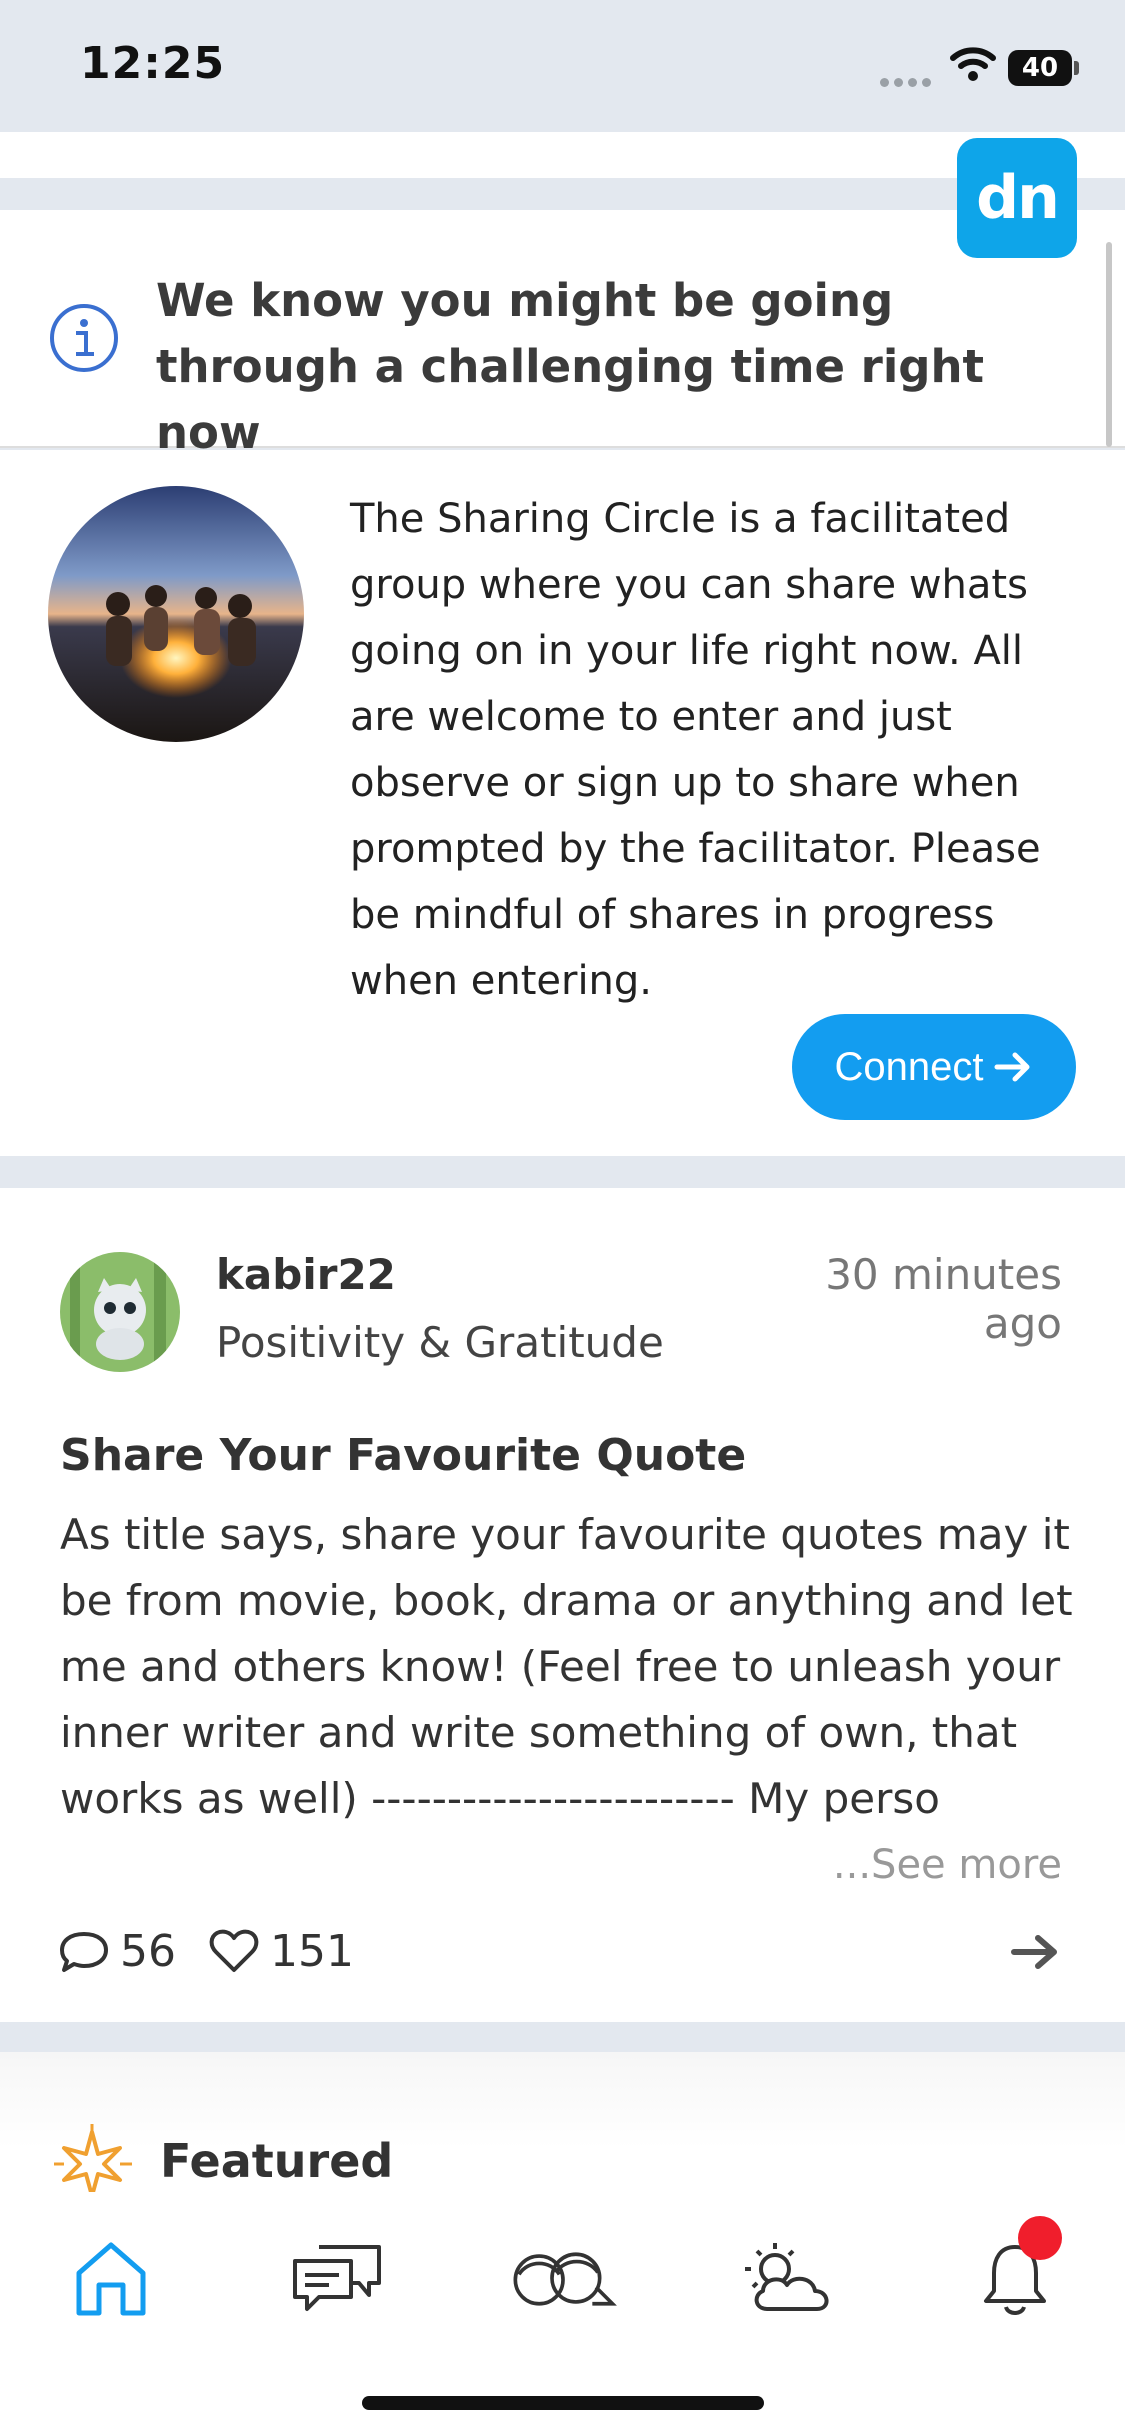 This screenshot has height=2436, width=1125. What do you see at coordinates (1012, 1067) in the screenshot?
I see `arrow-right-icon` at bounding box center [1012, 1067].